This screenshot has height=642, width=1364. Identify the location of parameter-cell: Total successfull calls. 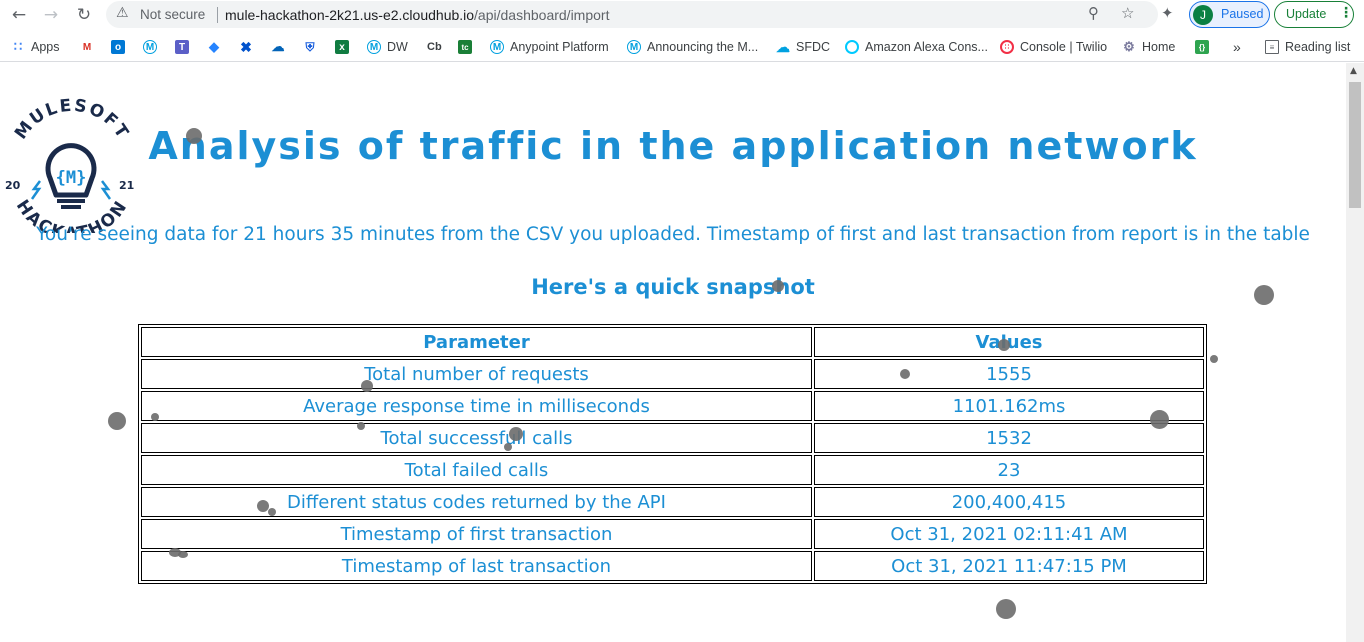
(476, 438).